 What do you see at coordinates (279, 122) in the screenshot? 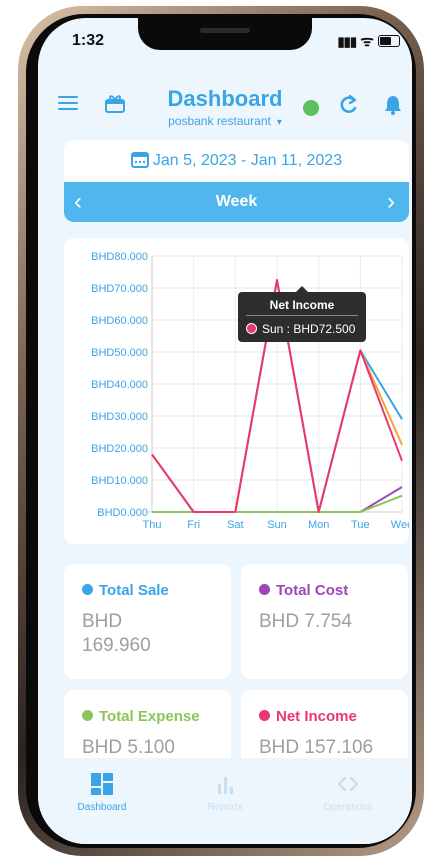
I see `caret-down-icon: ▾` at bounding box center [279, 122].